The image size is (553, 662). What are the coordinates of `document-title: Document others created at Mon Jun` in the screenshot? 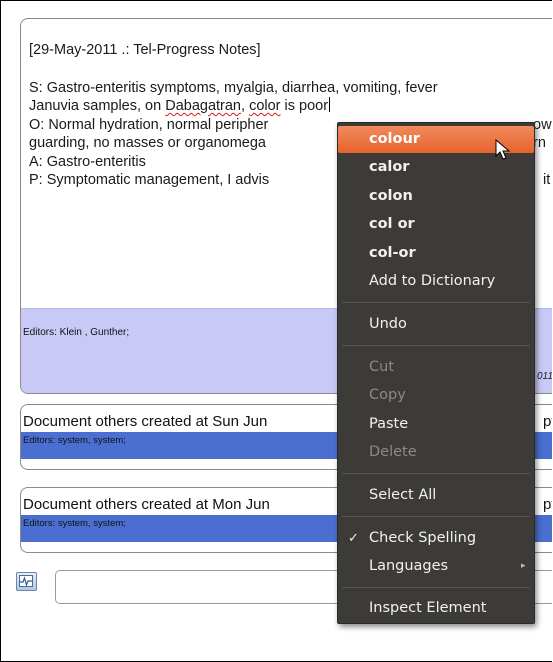 It's located at (146, 504).